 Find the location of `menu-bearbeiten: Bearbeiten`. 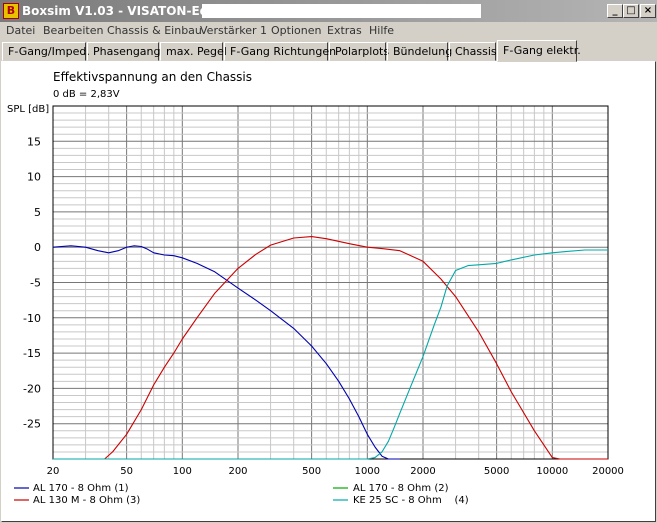

menu-bearbeiten: Bearbeiten is located at coordinates (73, 30).